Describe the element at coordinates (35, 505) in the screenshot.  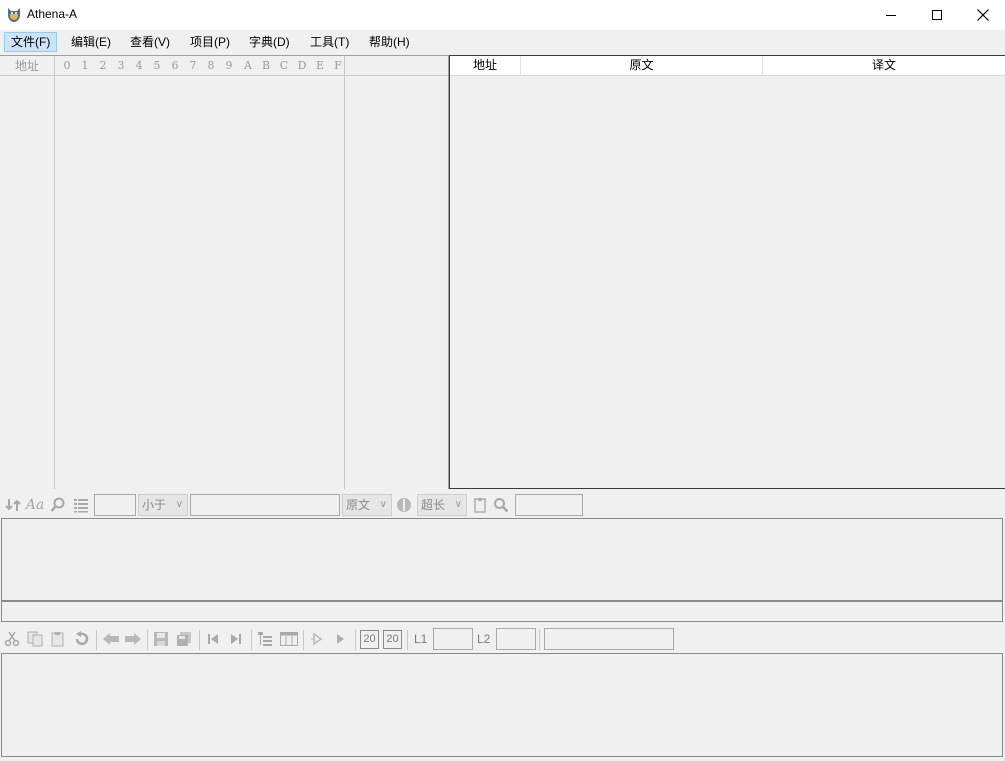
I see `font-icon: Aa` at that location.